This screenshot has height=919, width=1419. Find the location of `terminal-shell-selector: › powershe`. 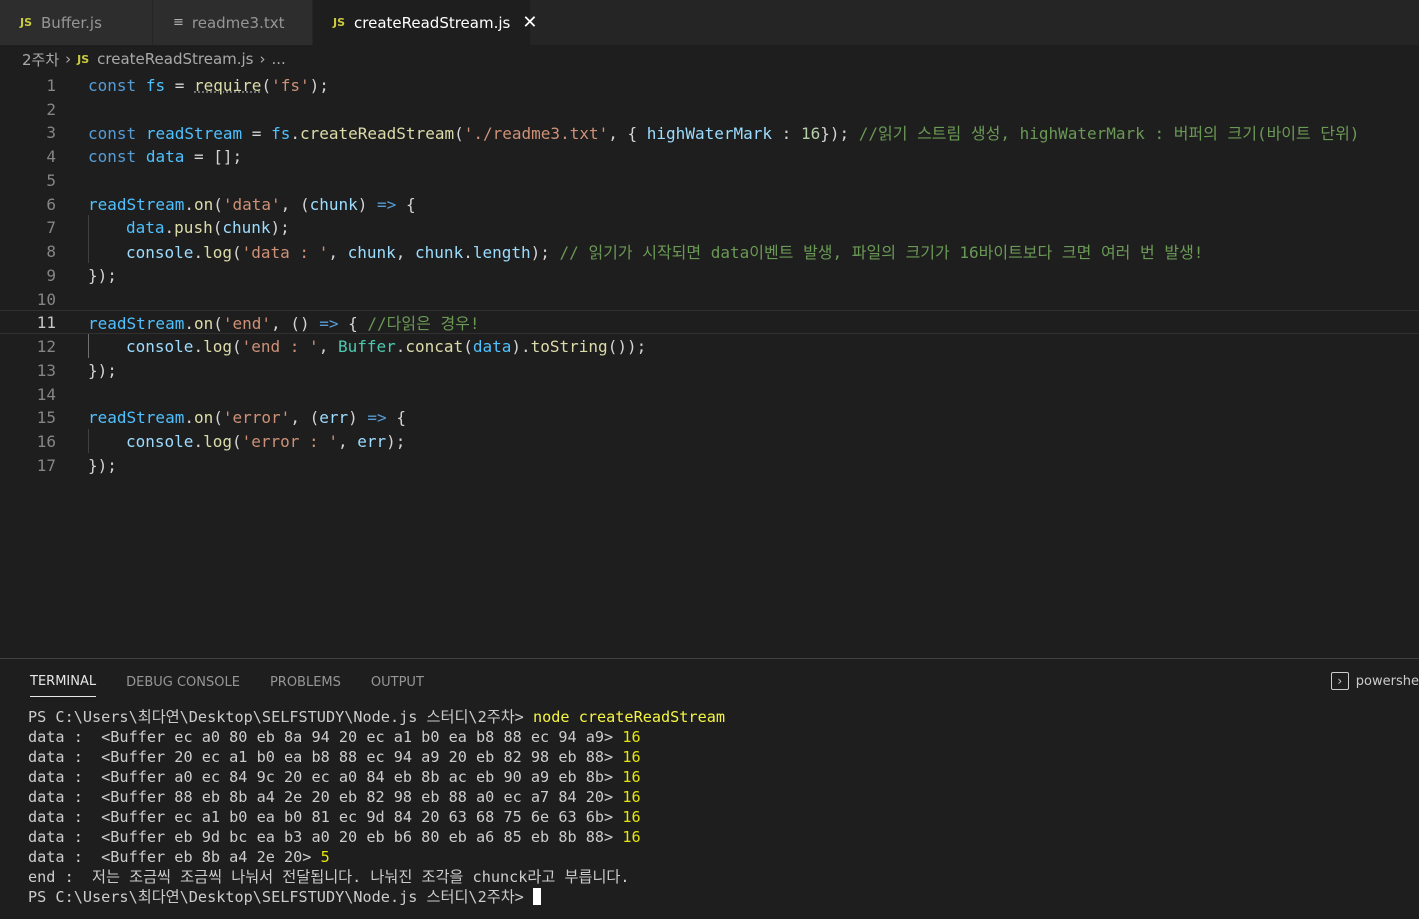

terminal-shell-selector: › powershe is located at coordinates (1374, 681).